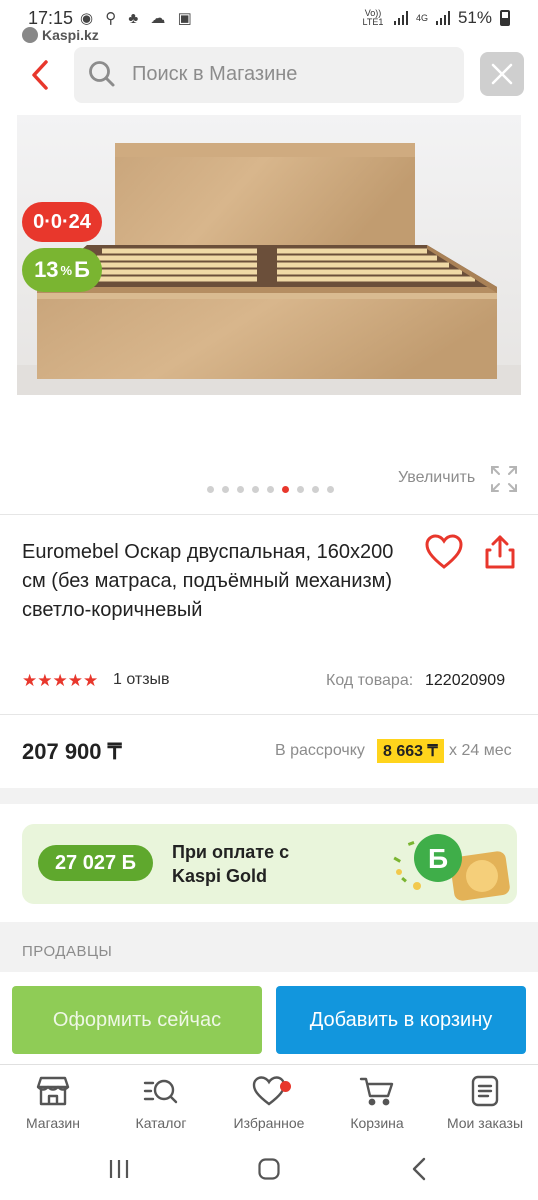 The width and height of the screenshot is (538, 1200). What do you see at coordinates (137, 1020) in the screenshot?
I see `buy-now-button: Оформить сейчас` at bounding box center [137, 1020].